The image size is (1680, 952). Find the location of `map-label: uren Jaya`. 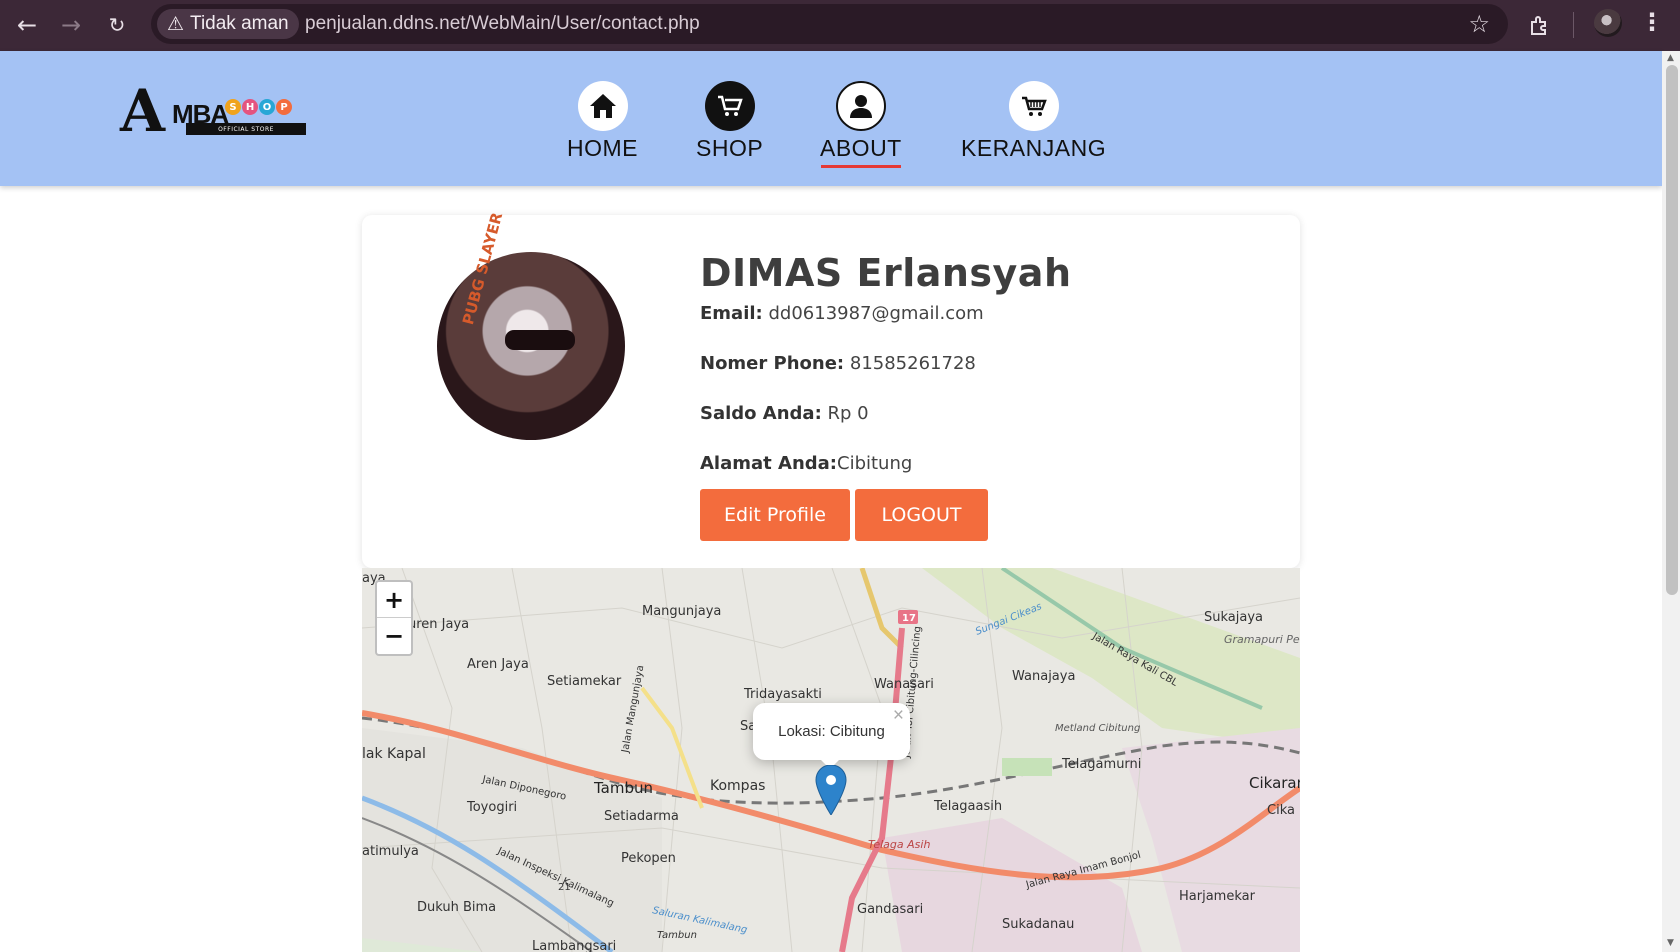

map-label: uren Jaya is located at coordinates (438, 624).